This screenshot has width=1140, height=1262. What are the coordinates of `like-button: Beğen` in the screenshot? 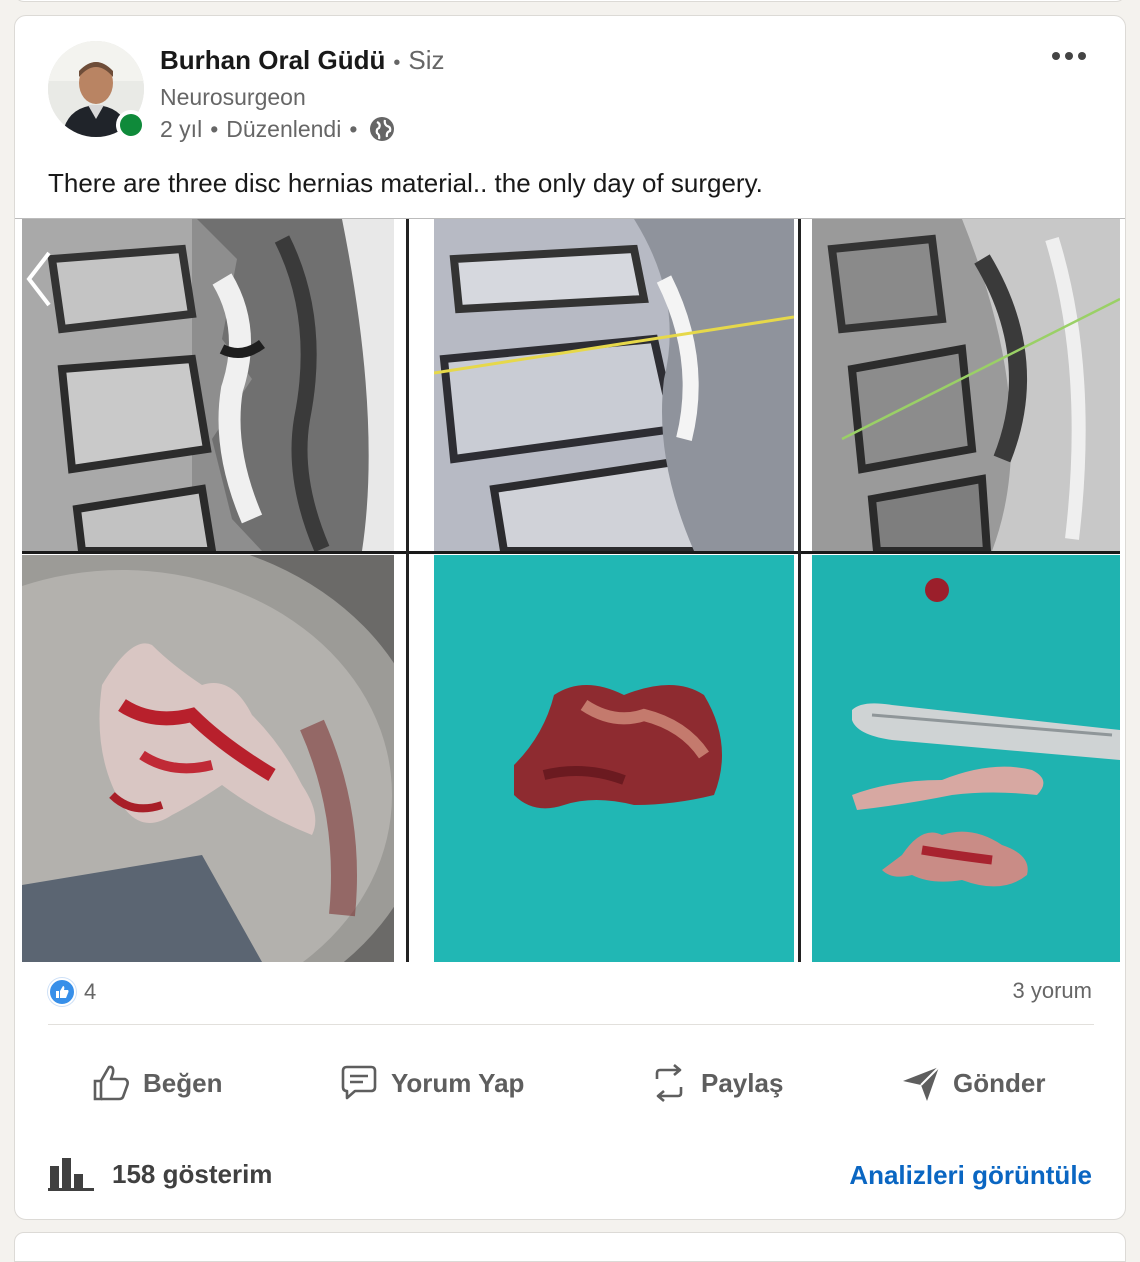 It's located at (155, 1083).